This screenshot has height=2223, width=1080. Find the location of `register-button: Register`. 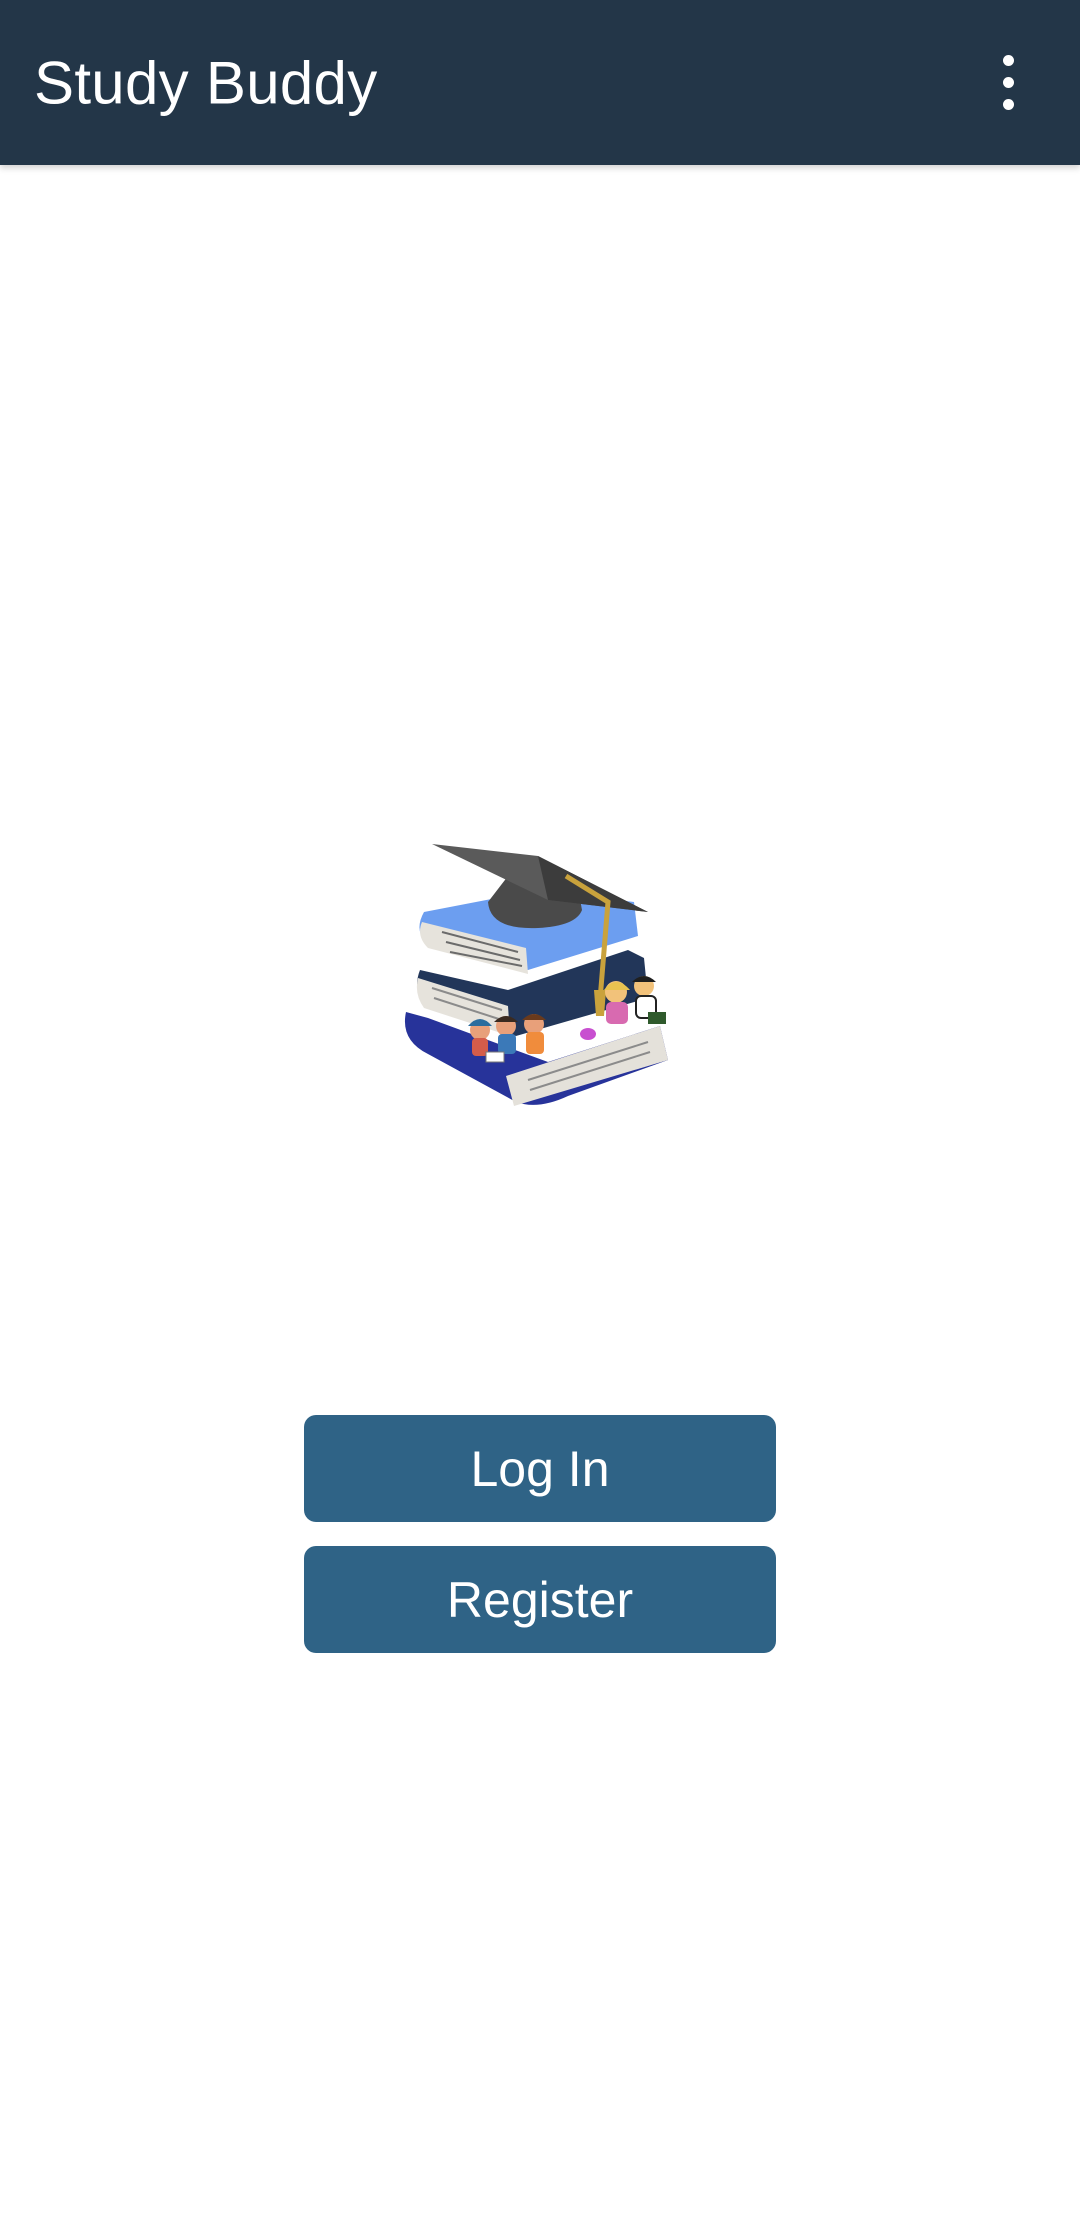

register-button: Register is located at coordinates (540, 1599).